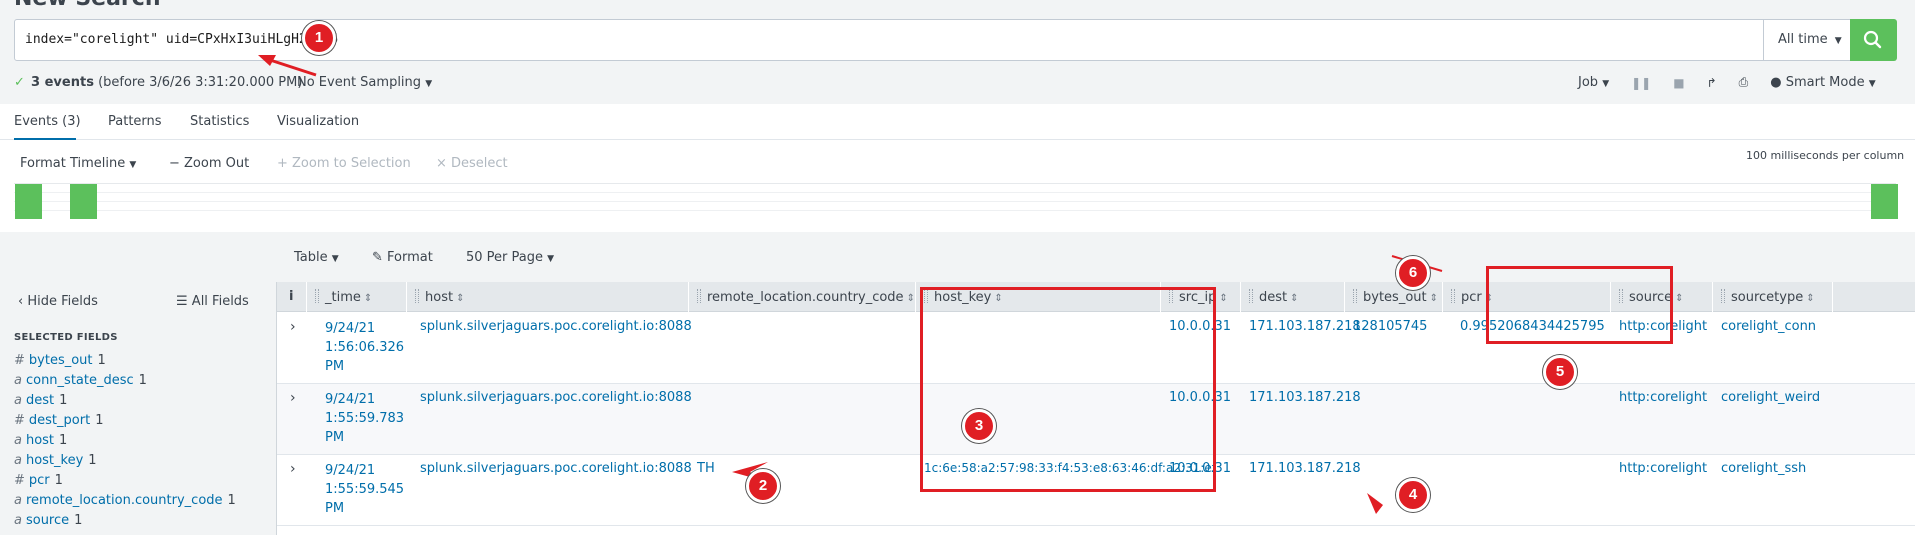 Image resolution: width=1915 pixels, height=535 pixels. What do you see at coordinates (763, 486) in the screenshot?
I see `annotation-badge-2: 2` at bounding box center [763, 486].